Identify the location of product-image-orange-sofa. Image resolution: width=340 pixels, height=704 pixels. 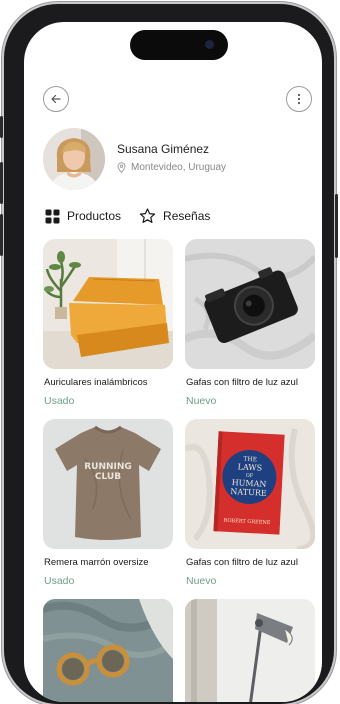
(108, 304).